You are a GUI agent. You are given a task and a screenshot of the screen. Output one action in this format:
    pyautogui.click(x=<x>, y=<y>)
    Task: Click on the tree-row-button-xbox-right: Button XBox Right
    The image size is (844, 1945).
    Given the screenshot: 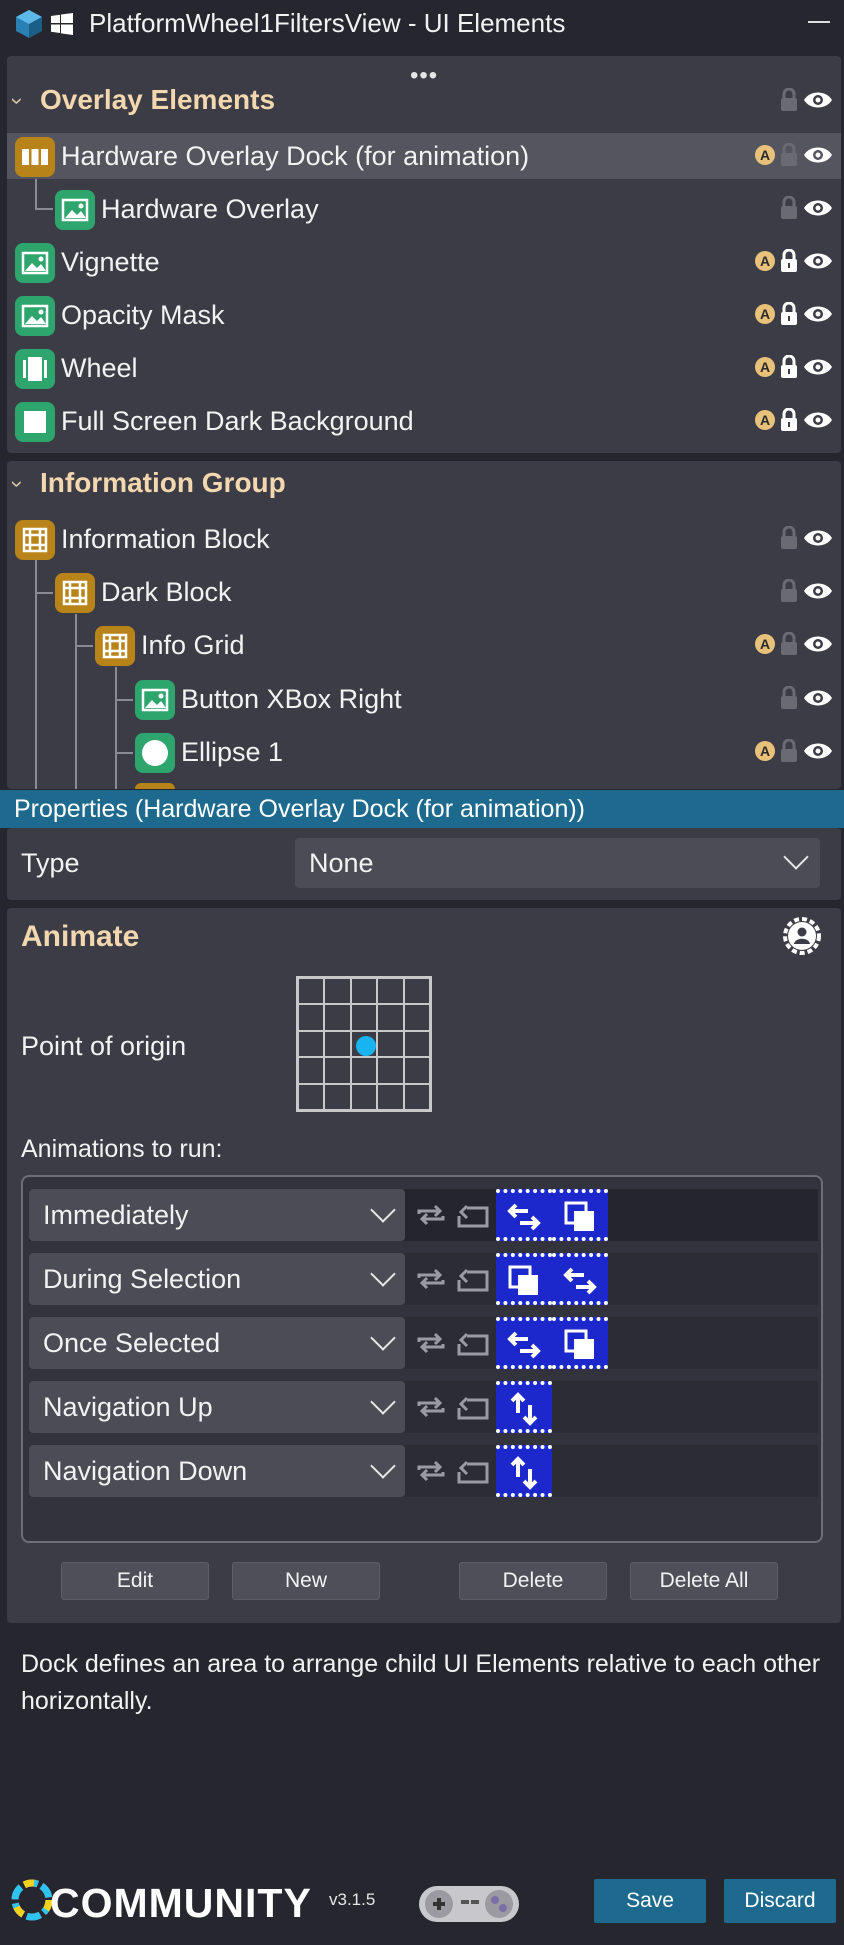 What is the action you would take?
    pyautogui.click(x=424, y=699)
    